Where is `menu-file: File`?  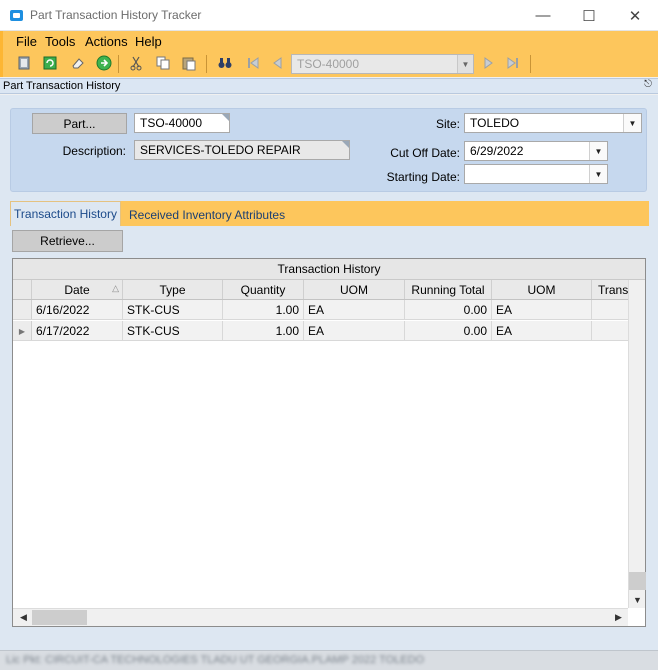 menu-file: File is located at coordinates (26, 41).